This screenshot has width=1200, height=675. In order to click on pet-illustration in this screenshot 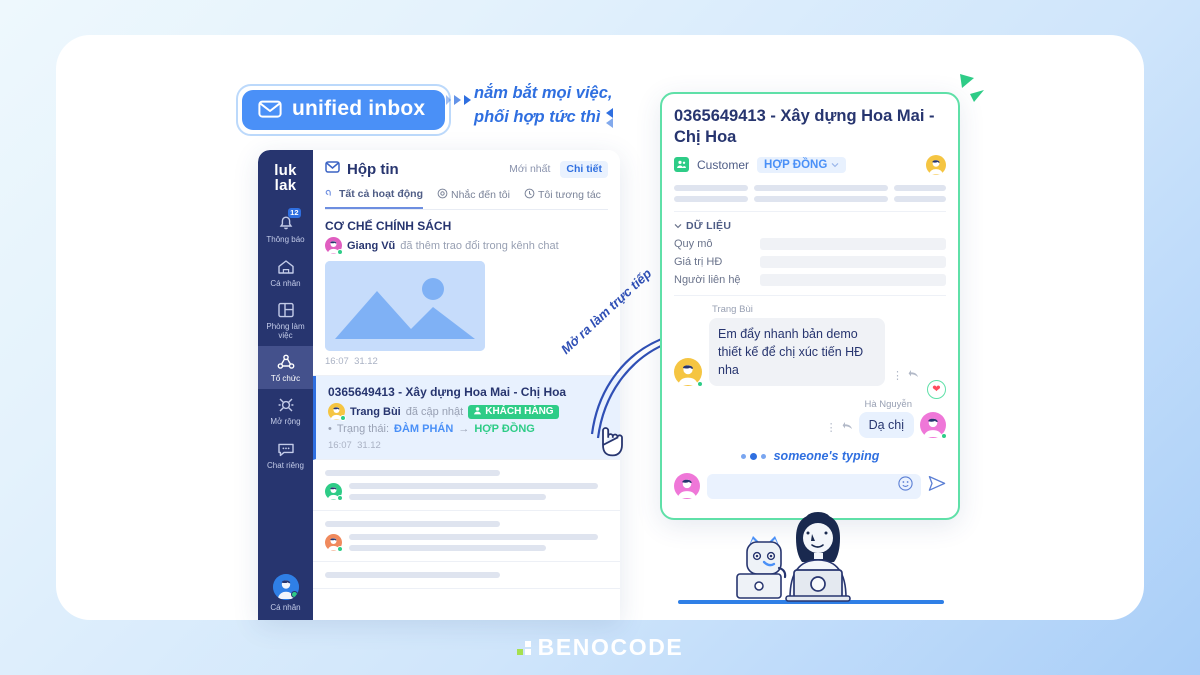, I will do `click(761, 567)`.